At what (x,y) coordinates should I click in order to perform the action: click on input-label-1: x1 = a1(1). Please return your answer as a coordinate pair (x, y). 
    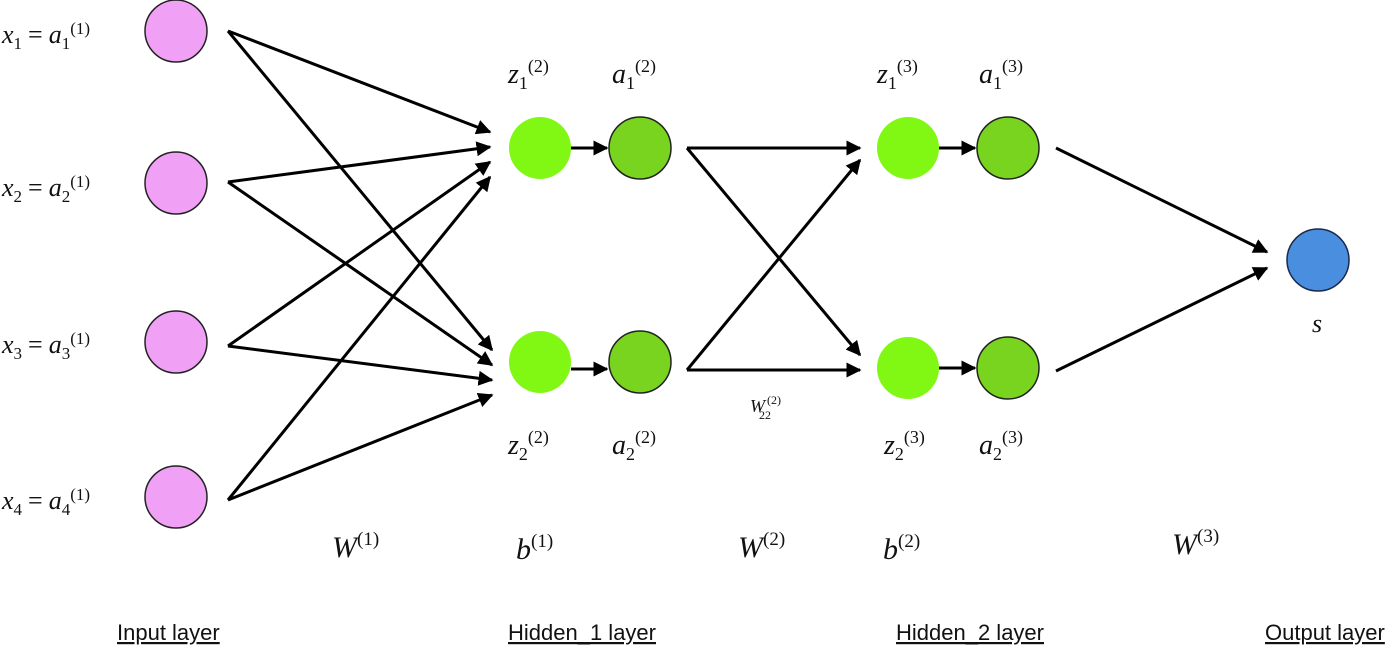
    Looking at the image, I should click on (45, 36).